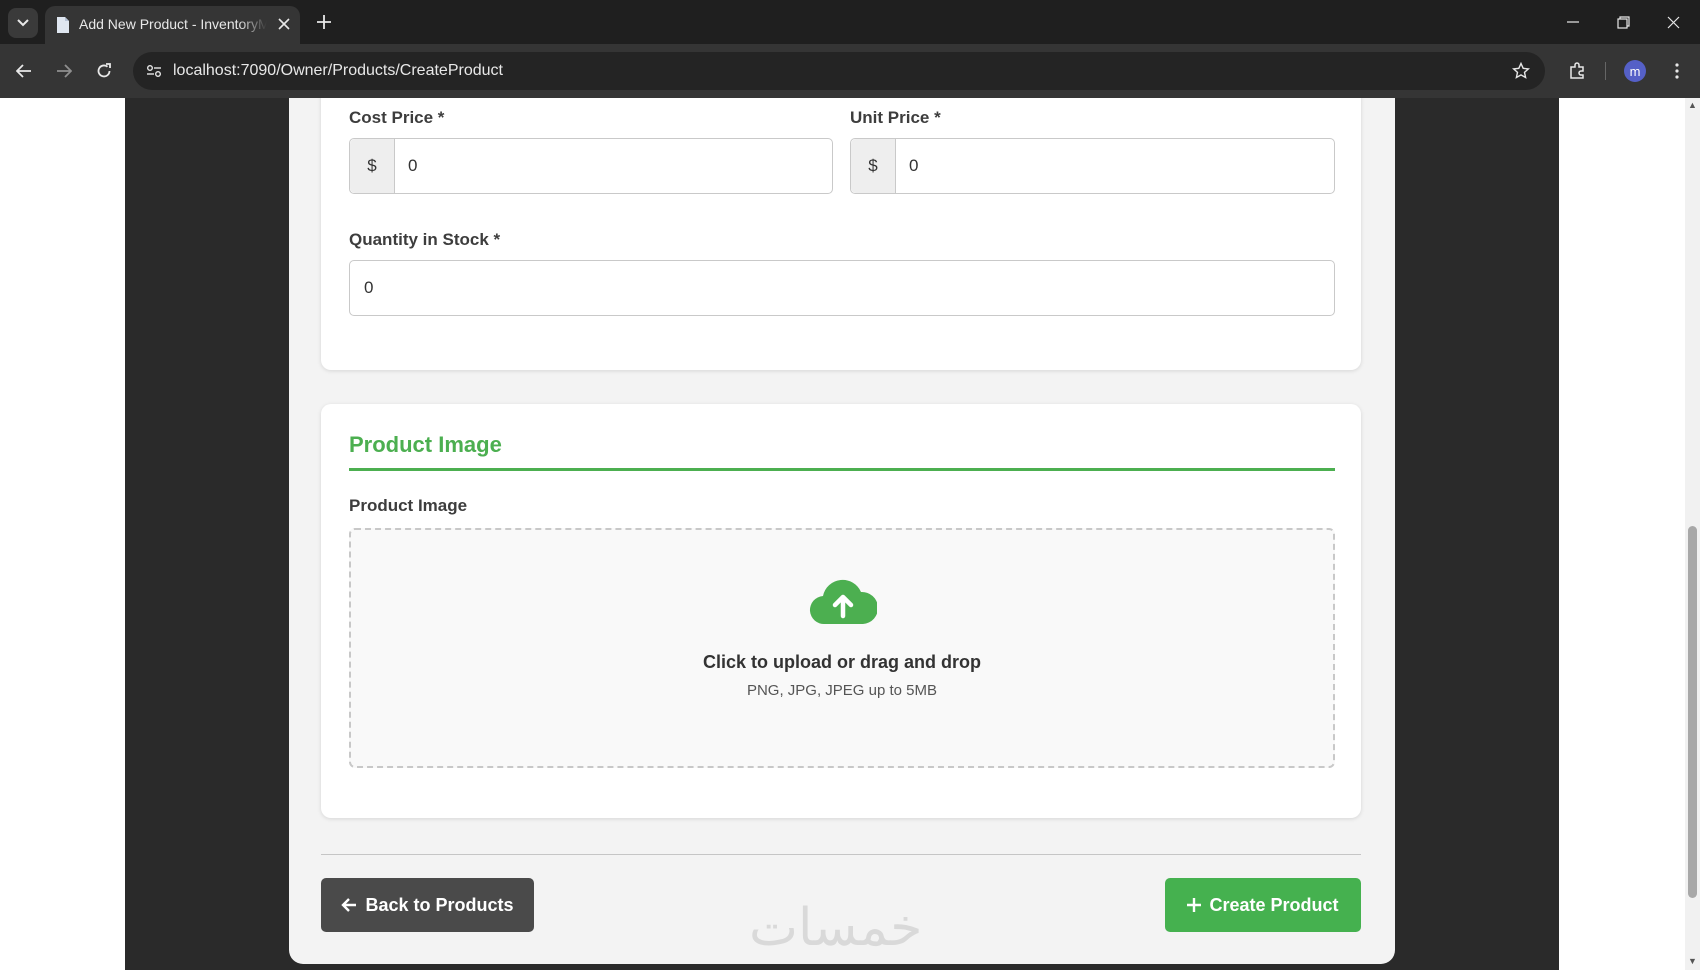  Describe the element at coordinates (64, 71) in the screenshot. I see `forward-arrow-icon` at that location.